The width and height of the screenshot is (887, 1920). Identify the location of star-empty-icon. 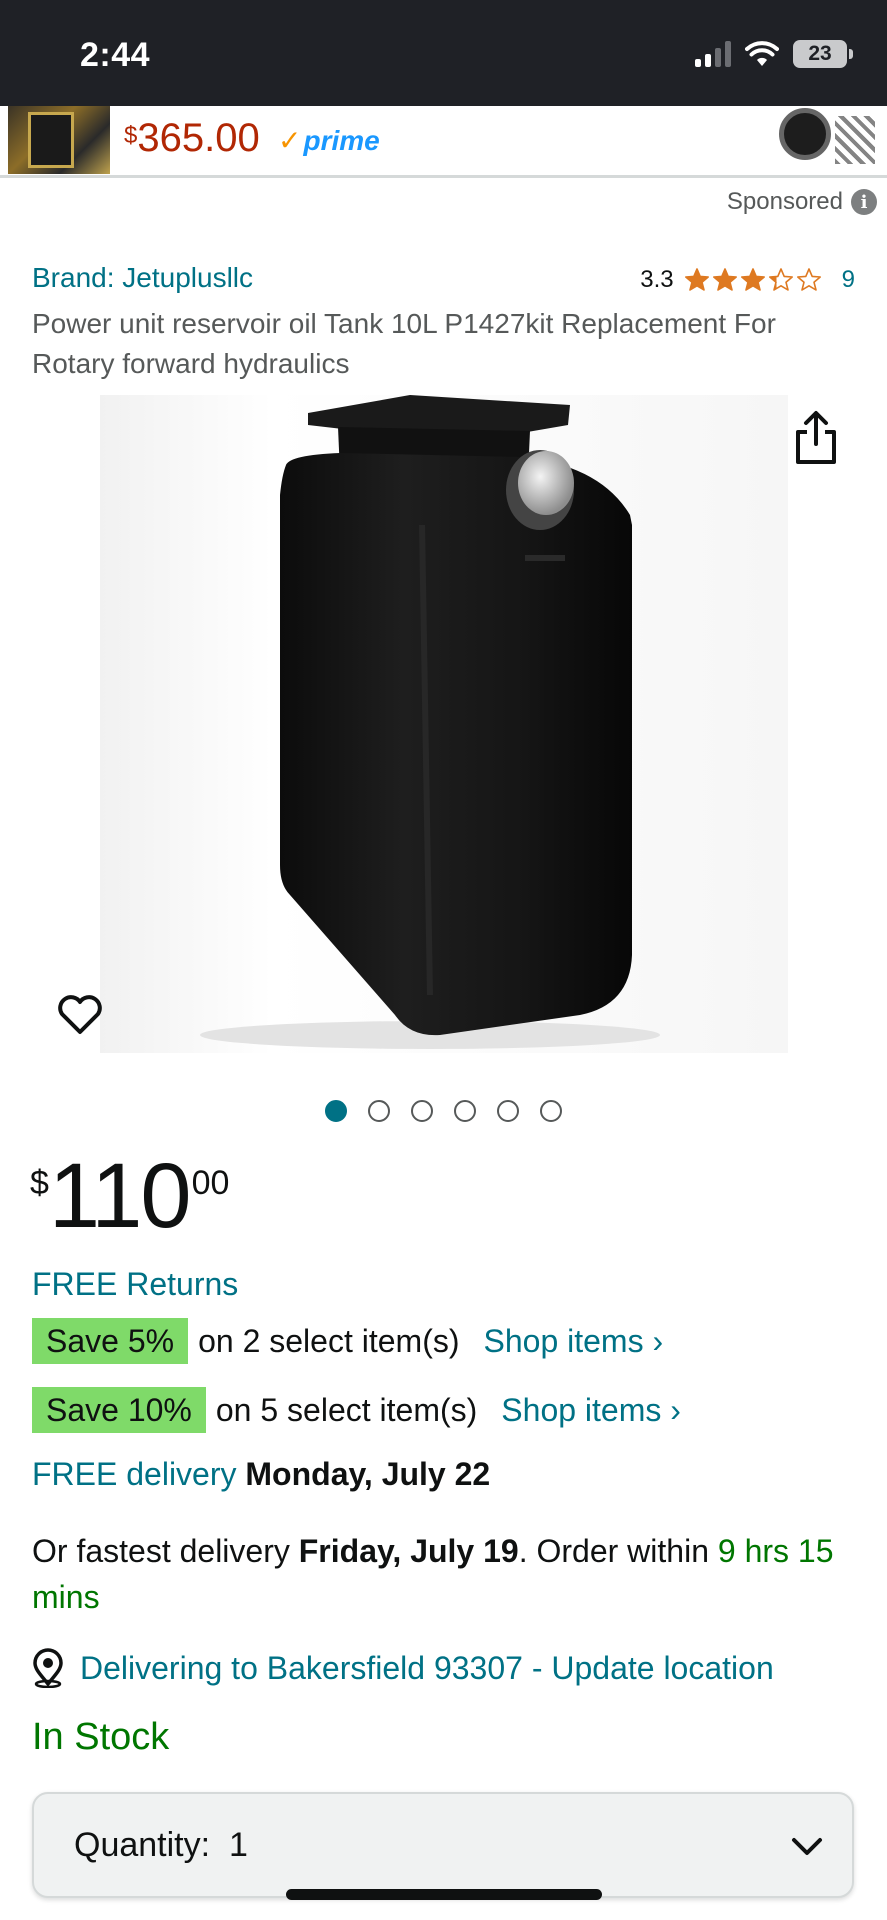
(808, 279).